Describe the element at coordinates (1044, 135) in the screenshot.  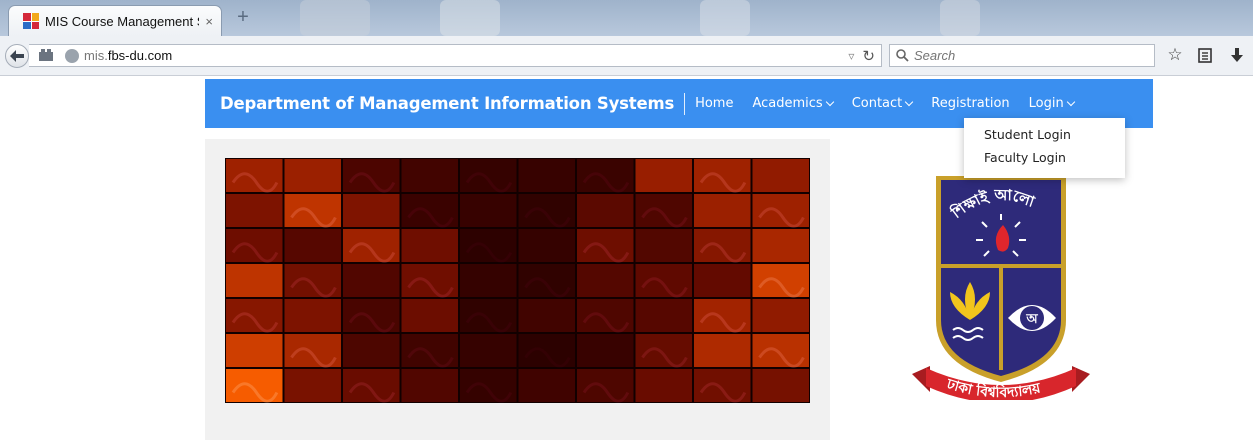
I see `student-login-link: Student Login` at that location.